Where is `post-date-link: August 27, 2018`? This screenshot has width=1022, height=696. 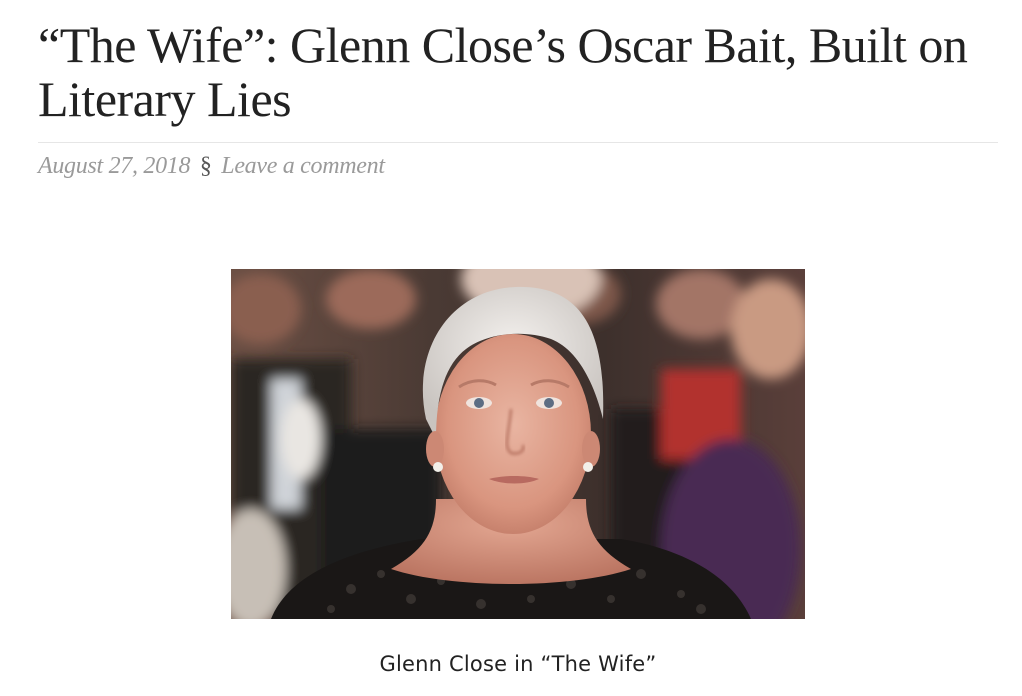 post-date-link: August 27, 2018 is located at coordinates (114, 166).